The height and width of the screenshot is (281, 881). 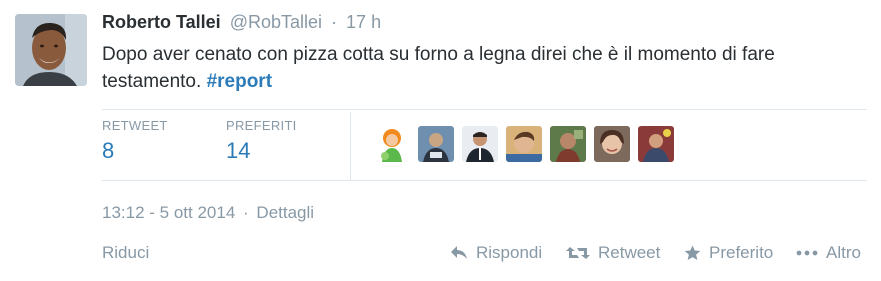 I want to click on reply-button: Rispondi, so click(x=496, y=253).